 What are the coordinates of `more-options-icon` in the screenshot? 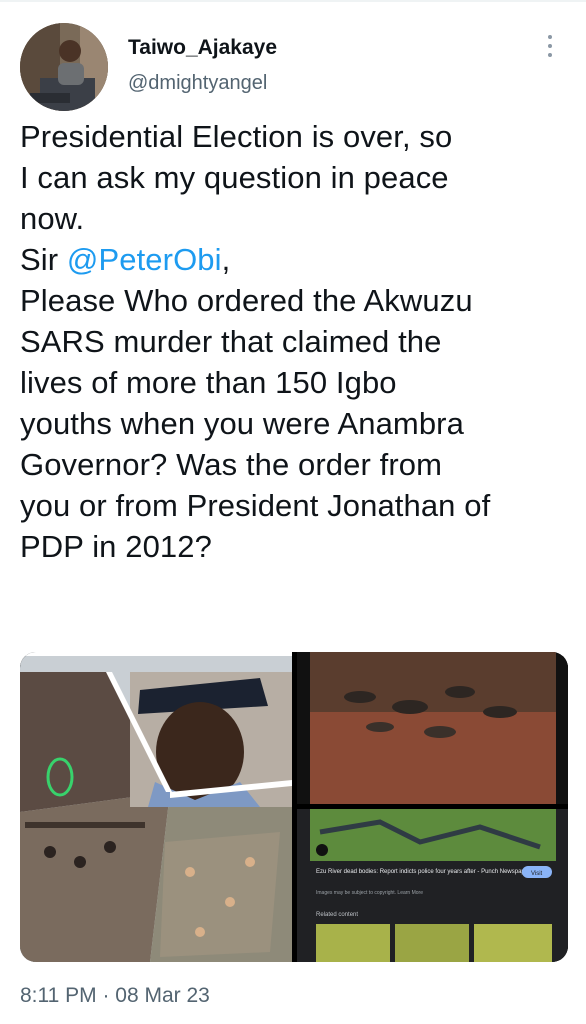 It's located at (550, 50).